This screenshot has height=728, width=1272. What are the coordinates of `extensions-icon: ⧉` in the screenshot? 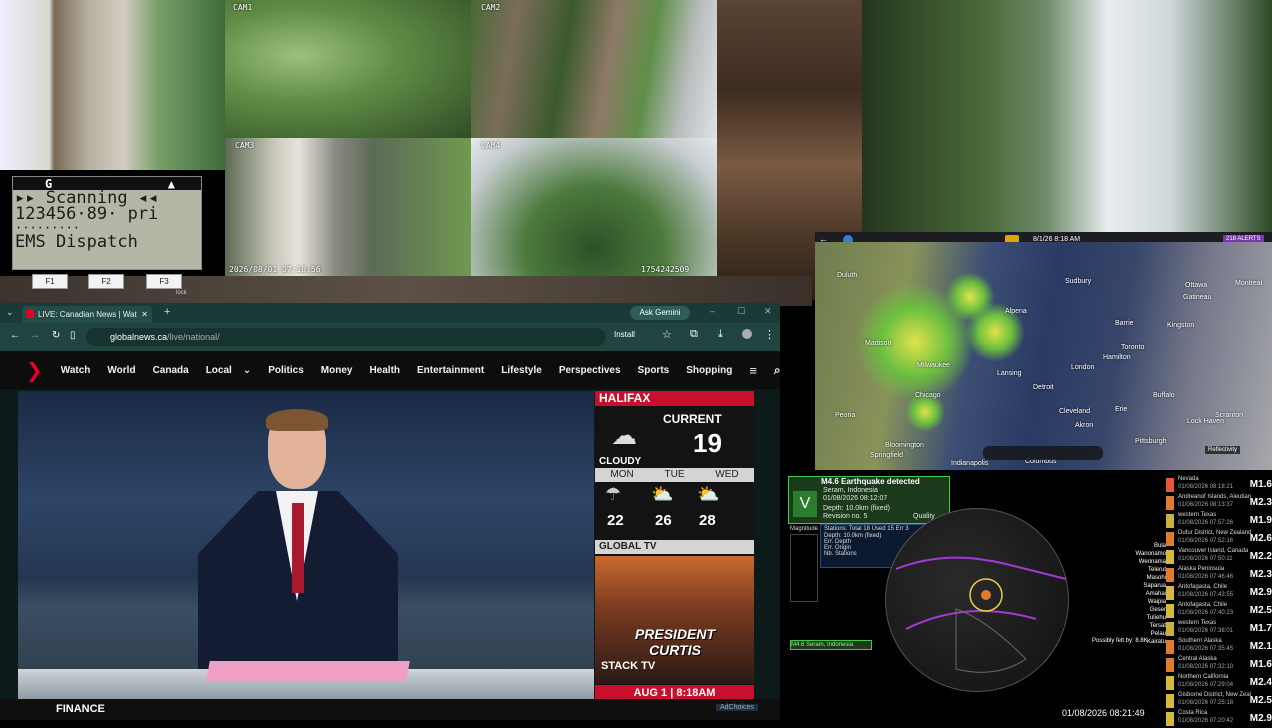 It's located at (694, 334).